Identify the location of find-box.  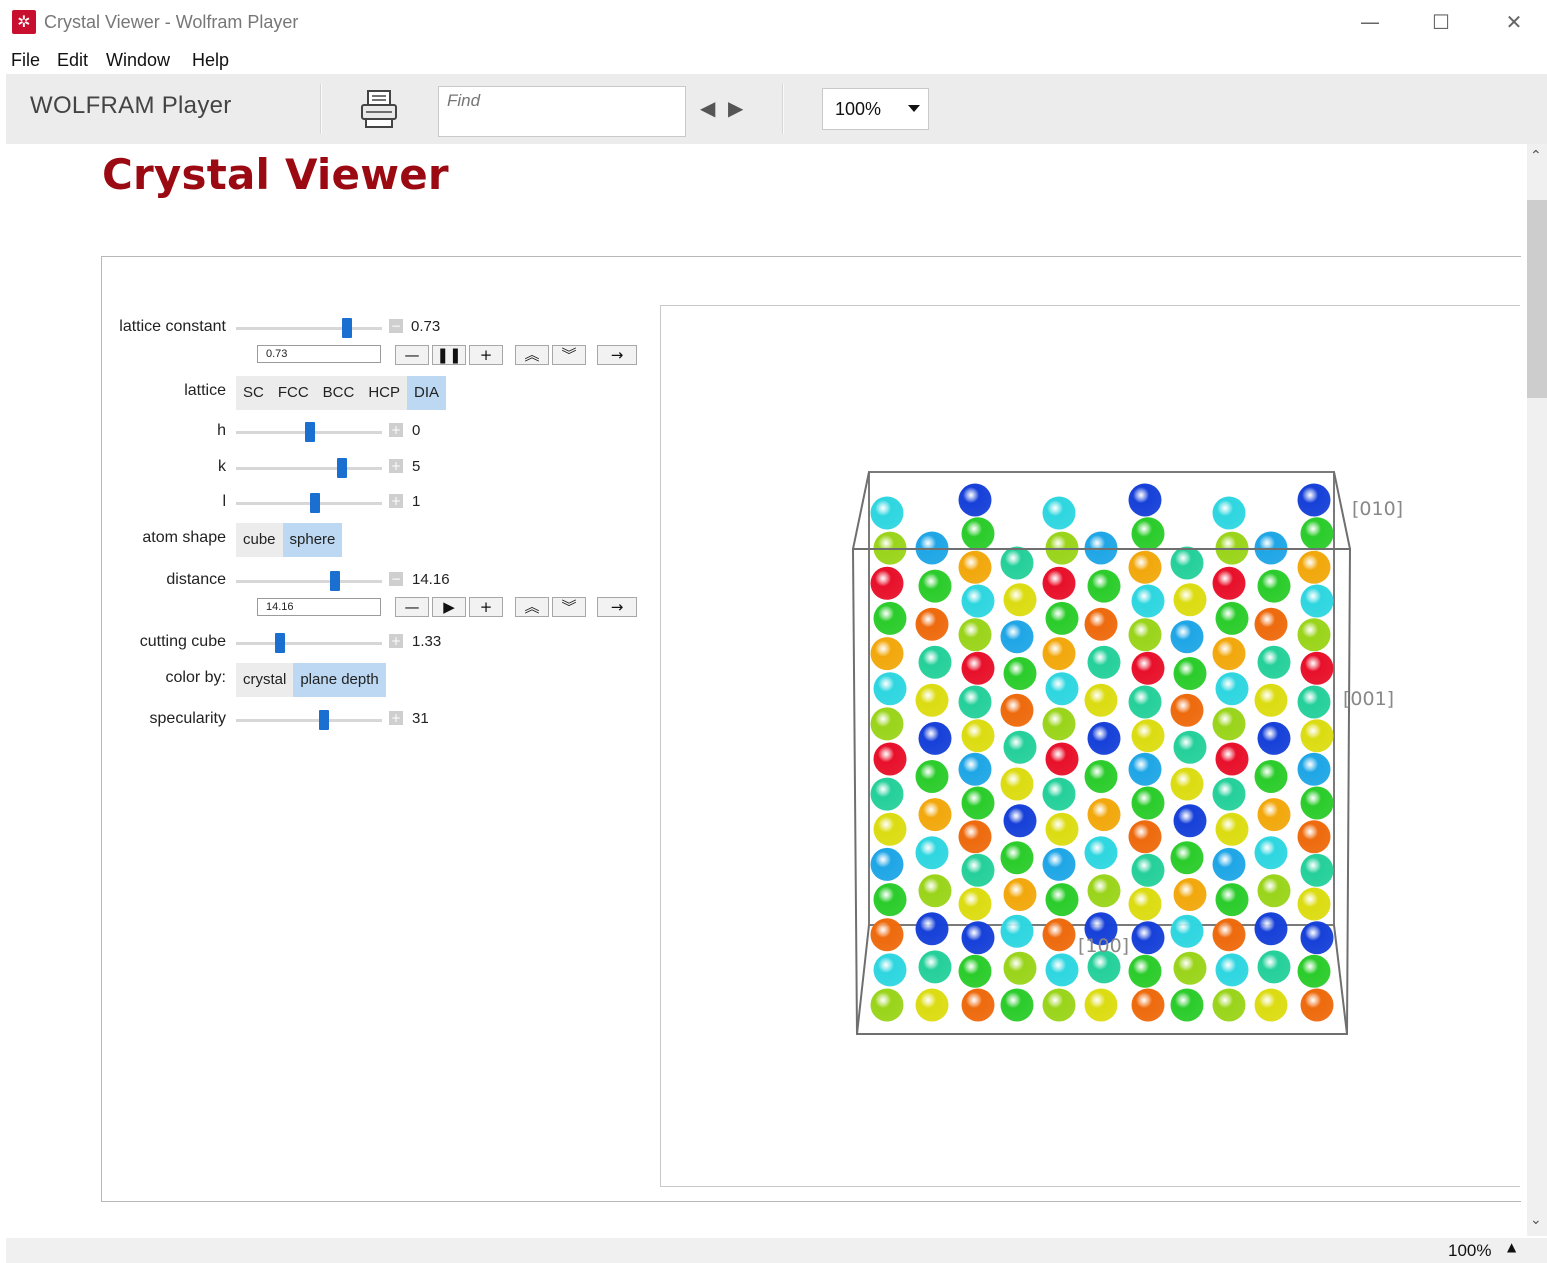
(562, 111).